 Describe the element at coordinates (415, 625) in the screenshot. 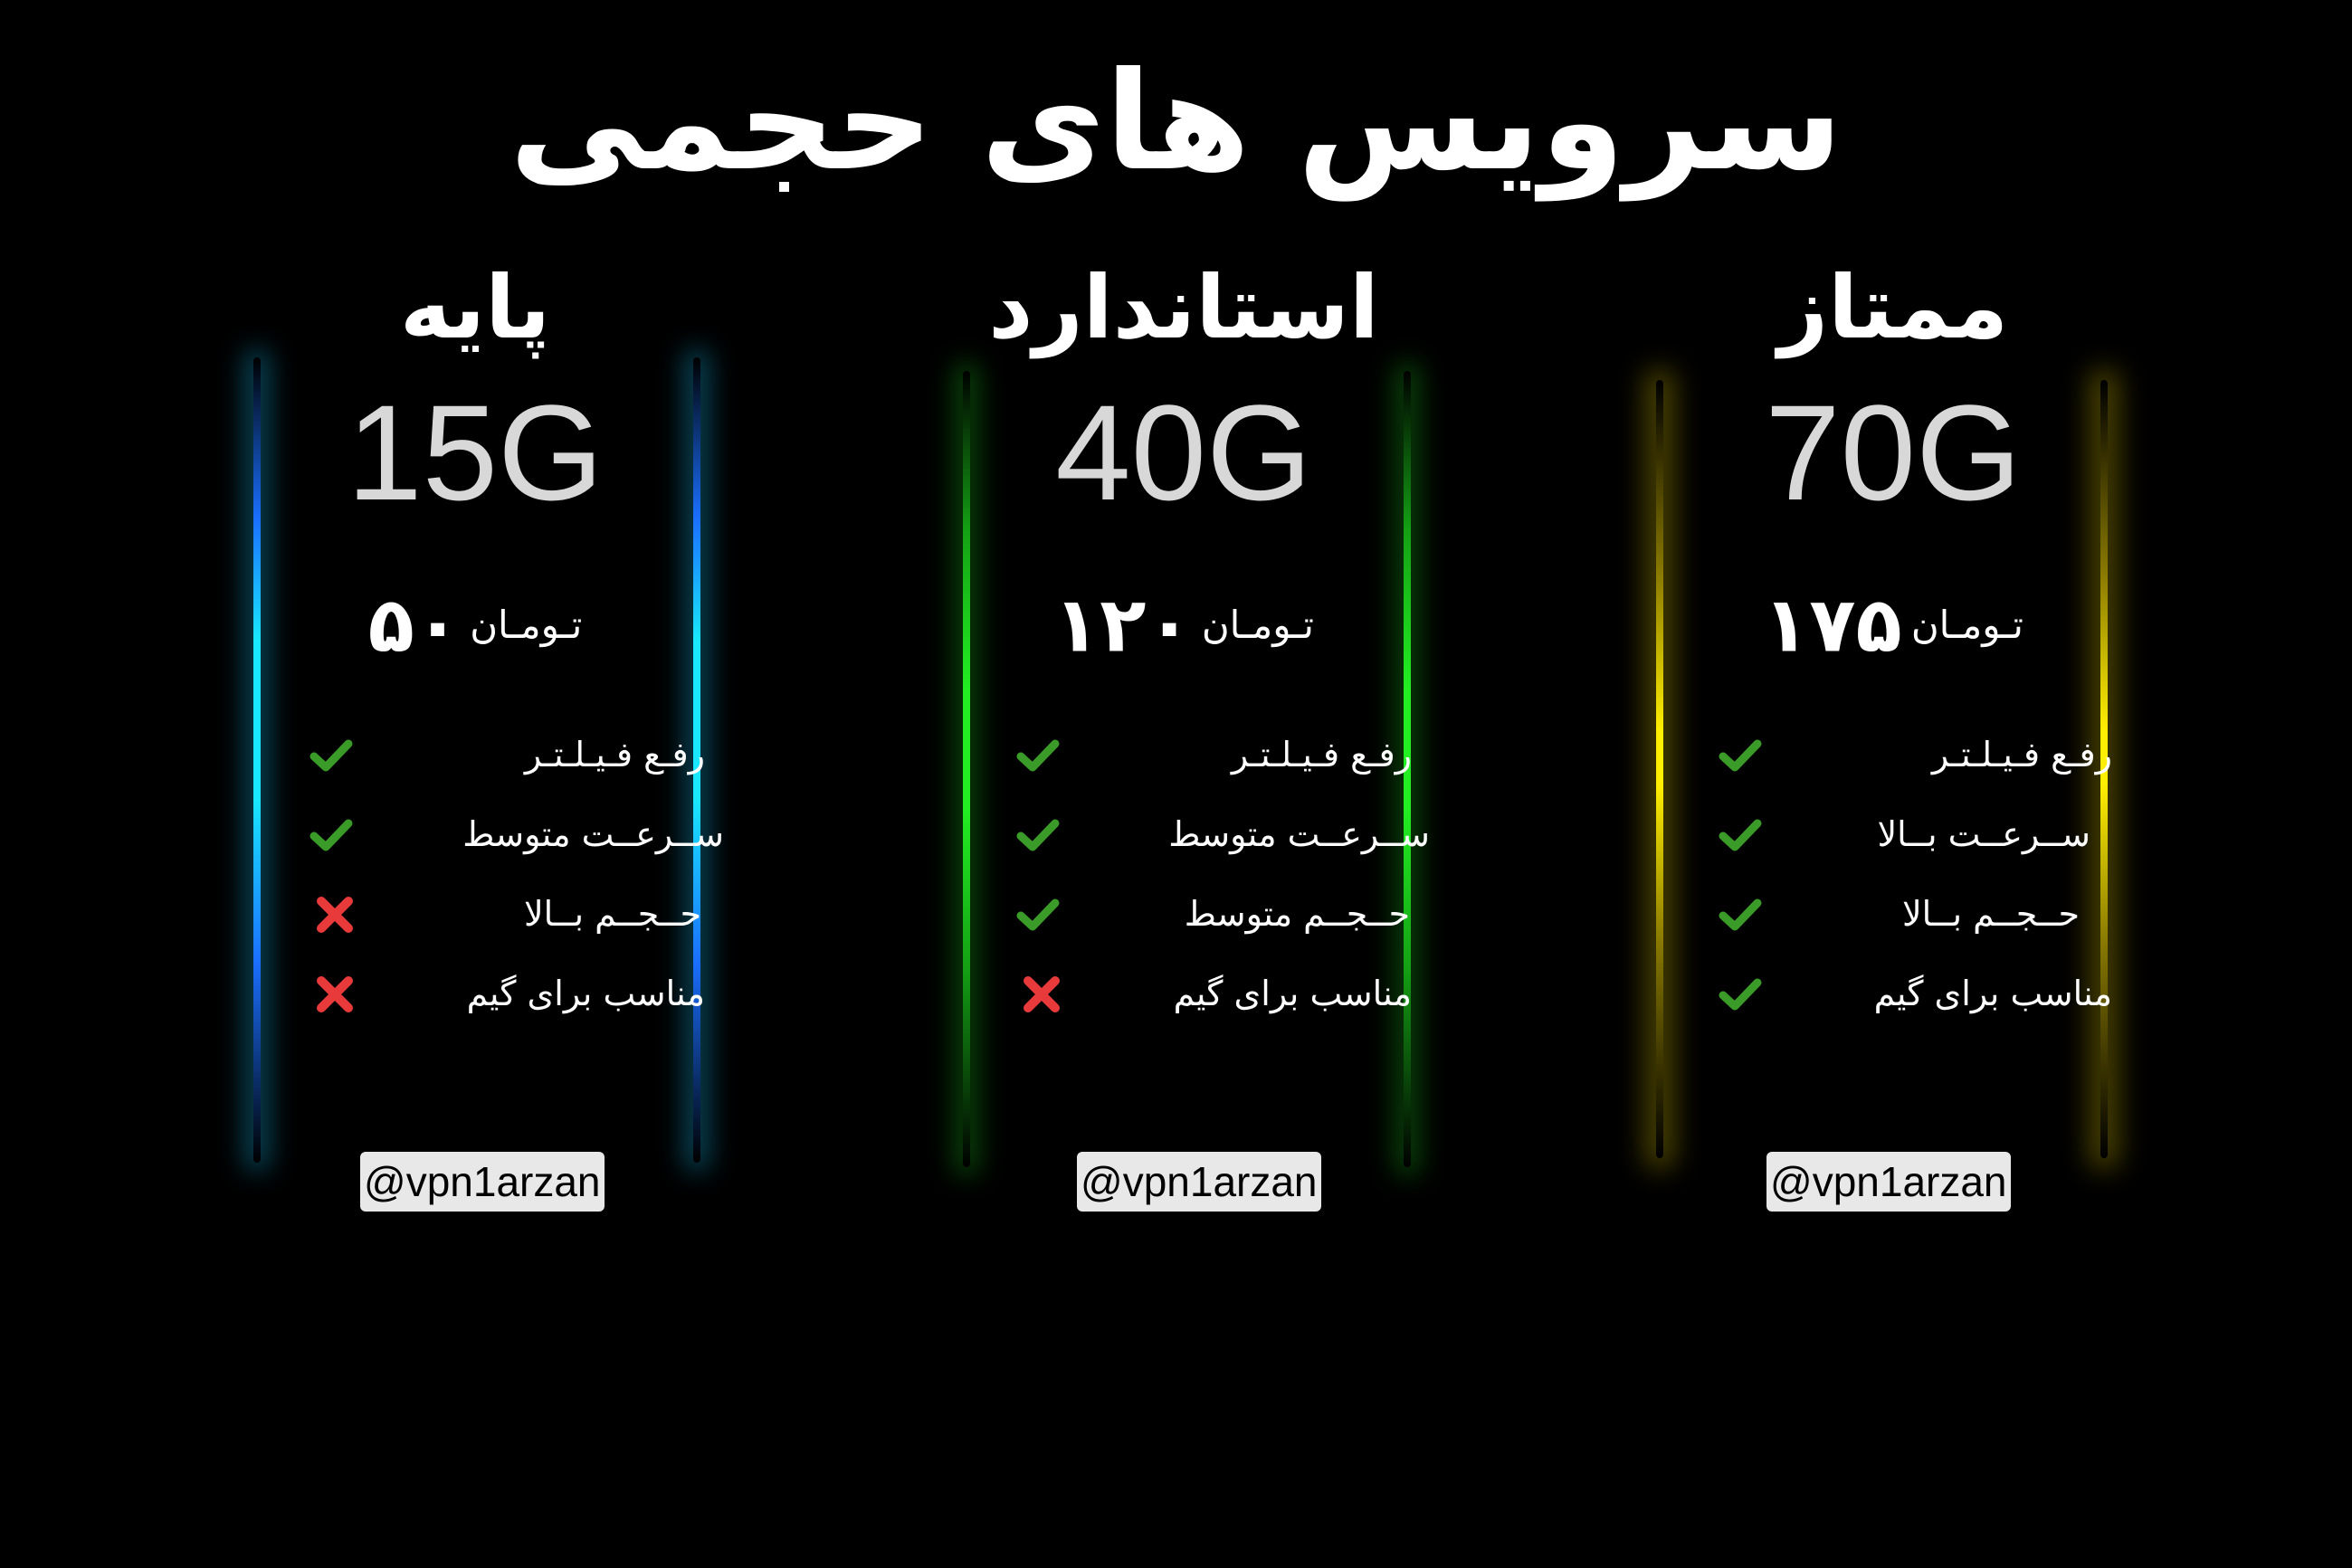

I see `price-amount: ۵۰` at that location.